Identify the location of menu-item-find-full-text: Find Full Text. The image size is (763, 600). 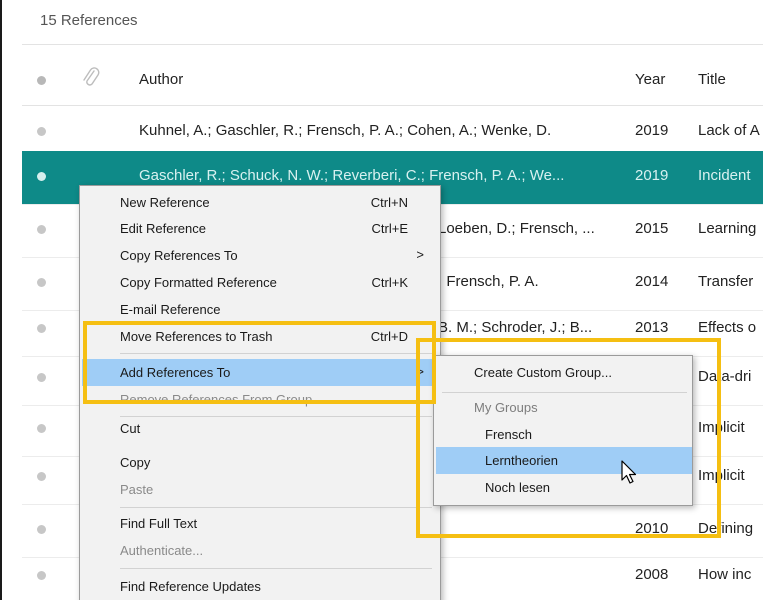
(257, 523).